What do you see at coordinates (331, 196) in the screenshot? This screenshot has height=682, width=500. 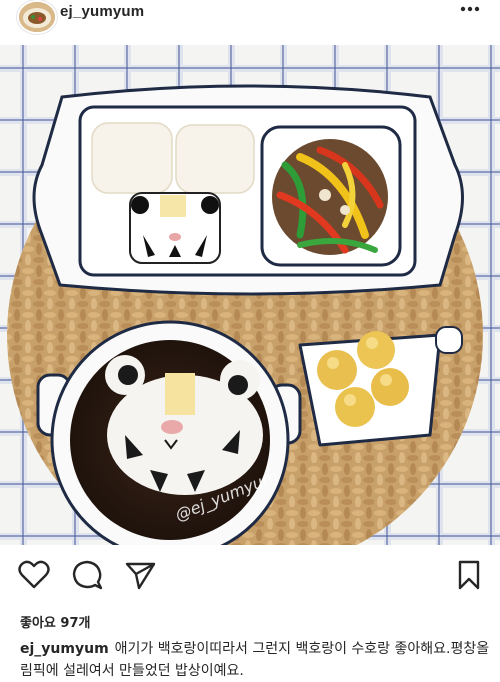 I see `stir-fry-bowl` at bounding box center [331, 196].